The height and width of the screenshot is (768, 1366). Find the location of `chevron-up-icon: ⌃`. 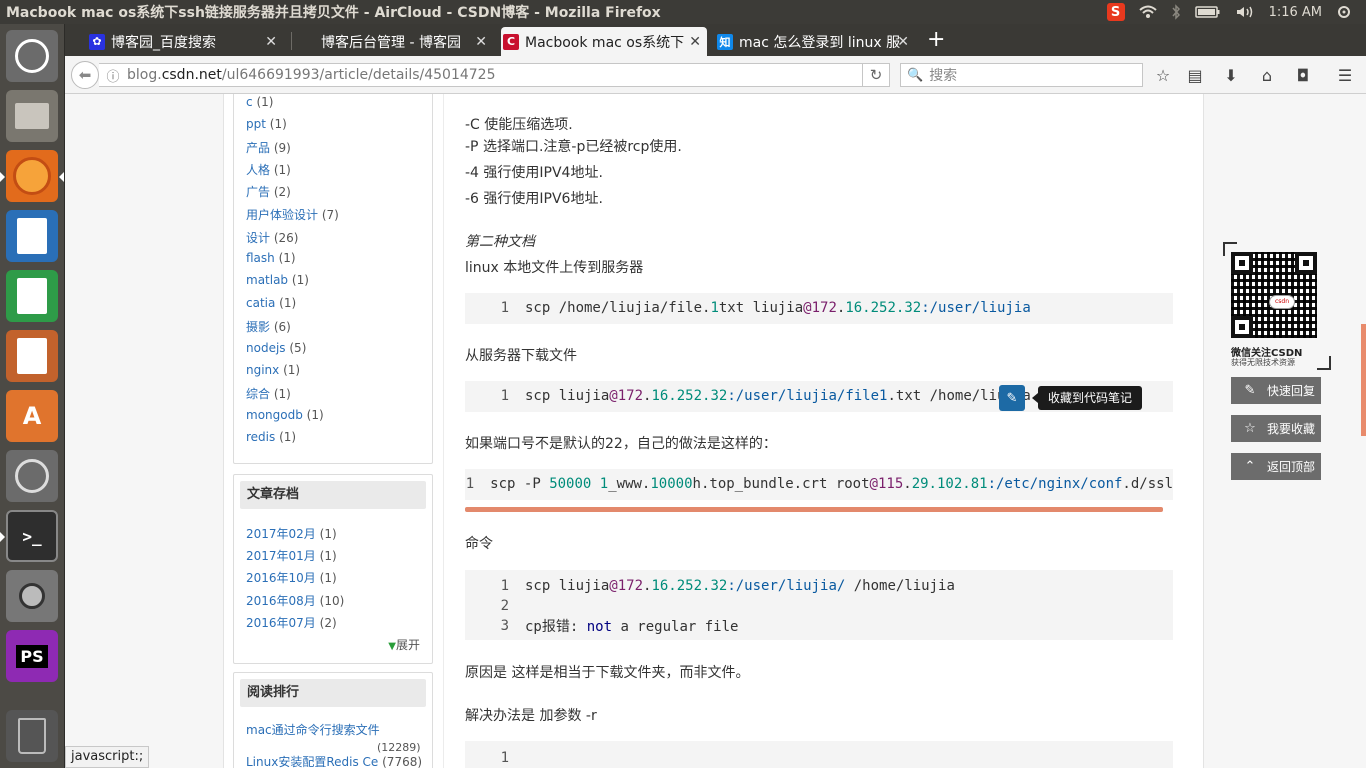

chevron-up-icon: ⌃ is located at coordinates (1250, 466).